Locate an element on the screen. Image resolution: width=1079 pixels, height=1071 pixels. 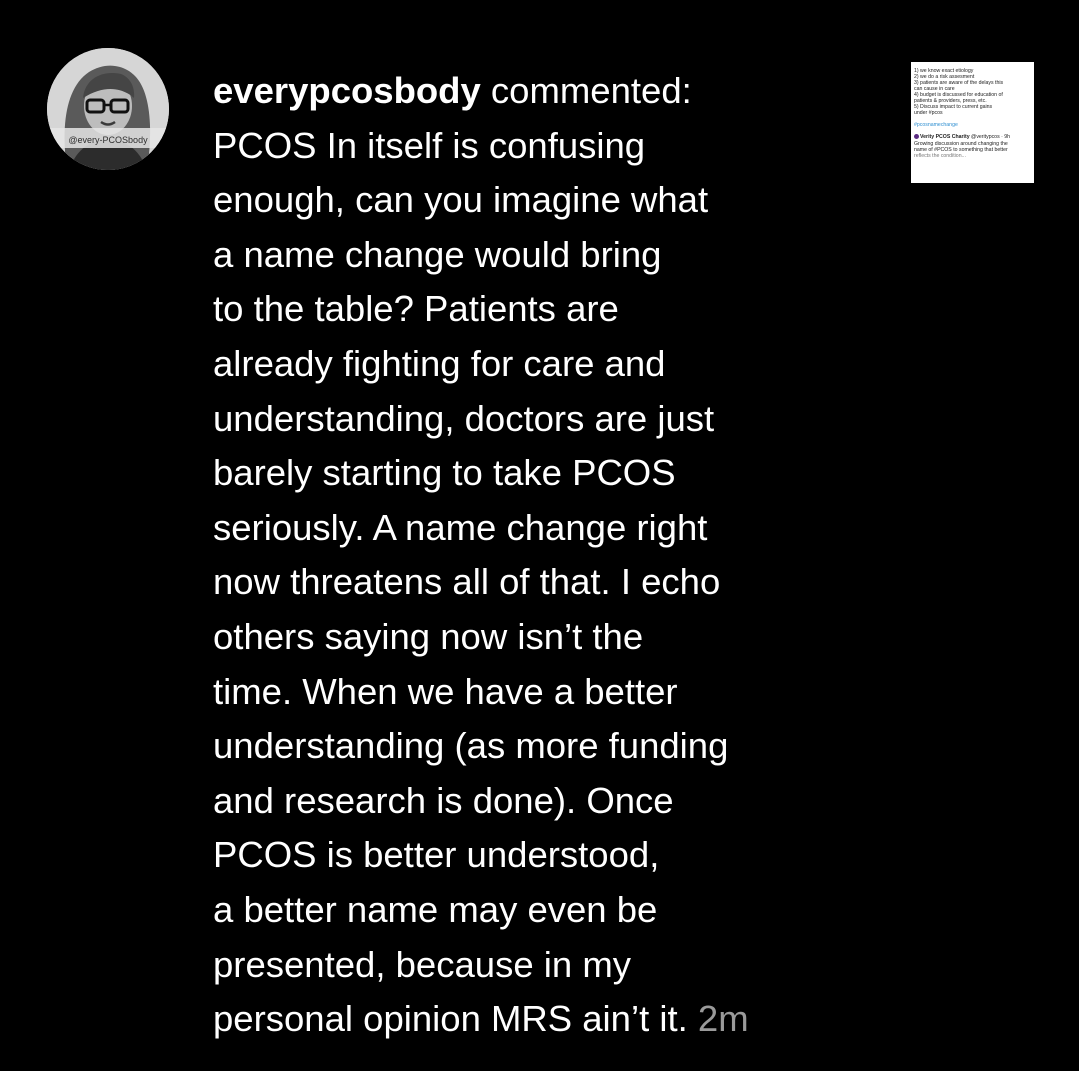
thumbnail-author-avatar is located at coordinates (916, 137).